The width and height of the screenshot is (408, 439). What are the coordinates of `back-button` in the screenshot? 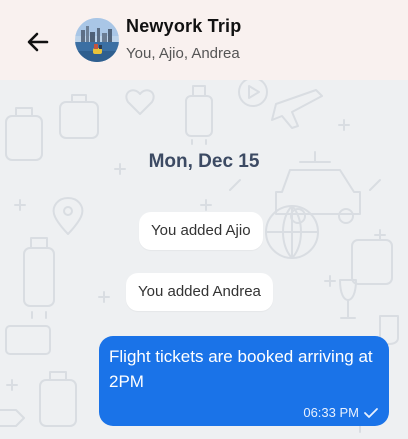 It's located at (38, 42).